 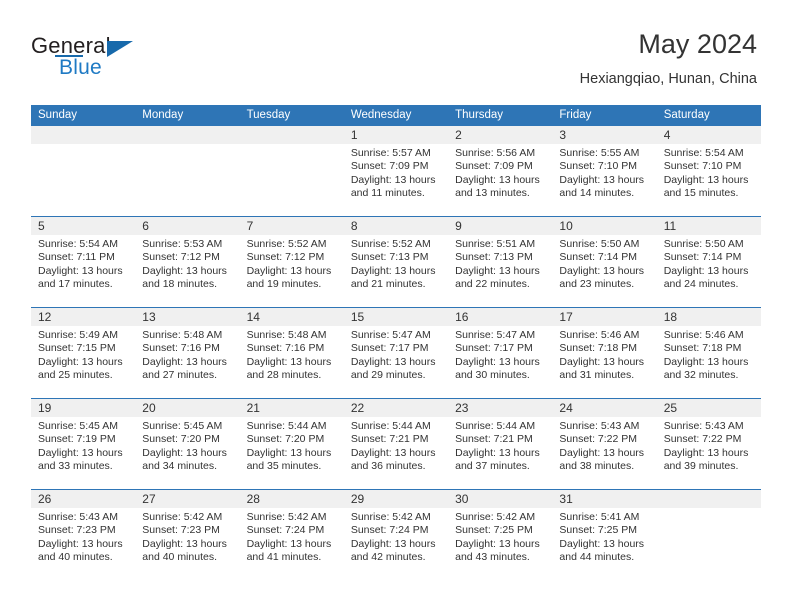 I want to click on day-info-line: Sunrise: 5:51 AM, so click(x=495, y=244).